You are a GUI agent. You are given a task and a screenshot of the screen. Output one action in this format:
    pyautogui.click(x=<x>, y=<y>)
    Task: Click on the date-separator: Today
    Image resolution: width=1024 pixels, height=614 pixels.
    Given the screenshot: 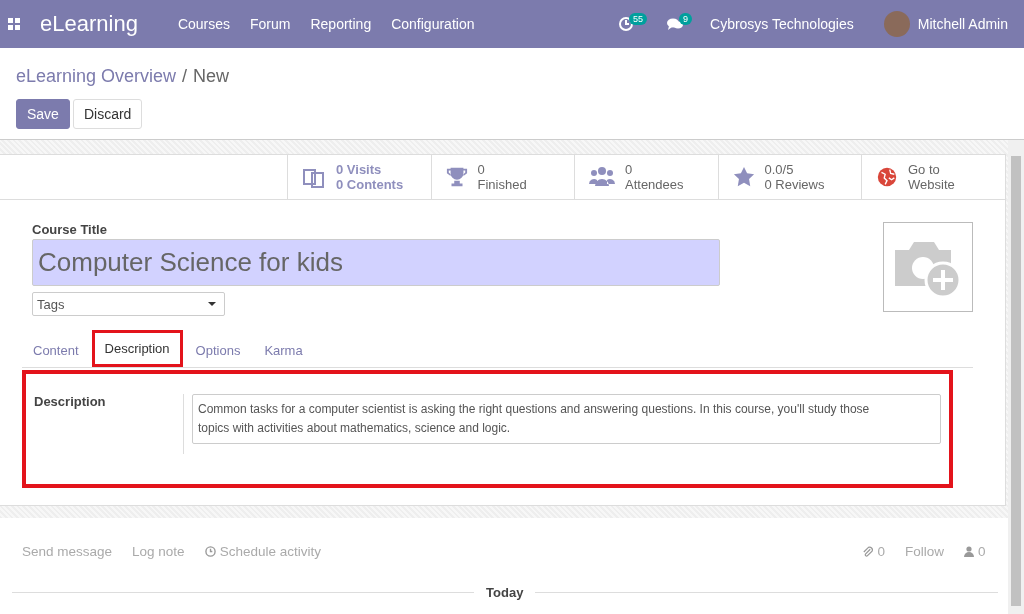 What is the action you would take?
    pyautogui.click(x=505, y=592)
    